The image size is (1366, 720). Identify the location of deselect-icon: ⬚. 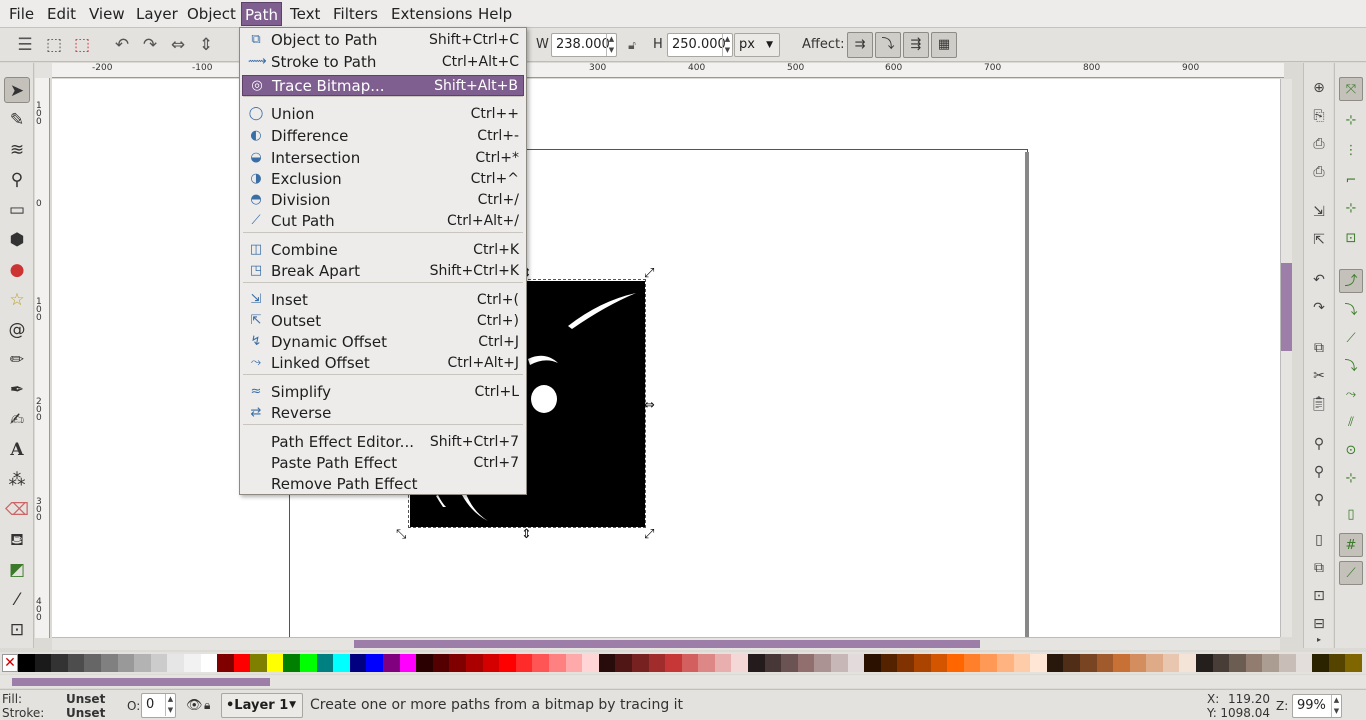
(82, 45).